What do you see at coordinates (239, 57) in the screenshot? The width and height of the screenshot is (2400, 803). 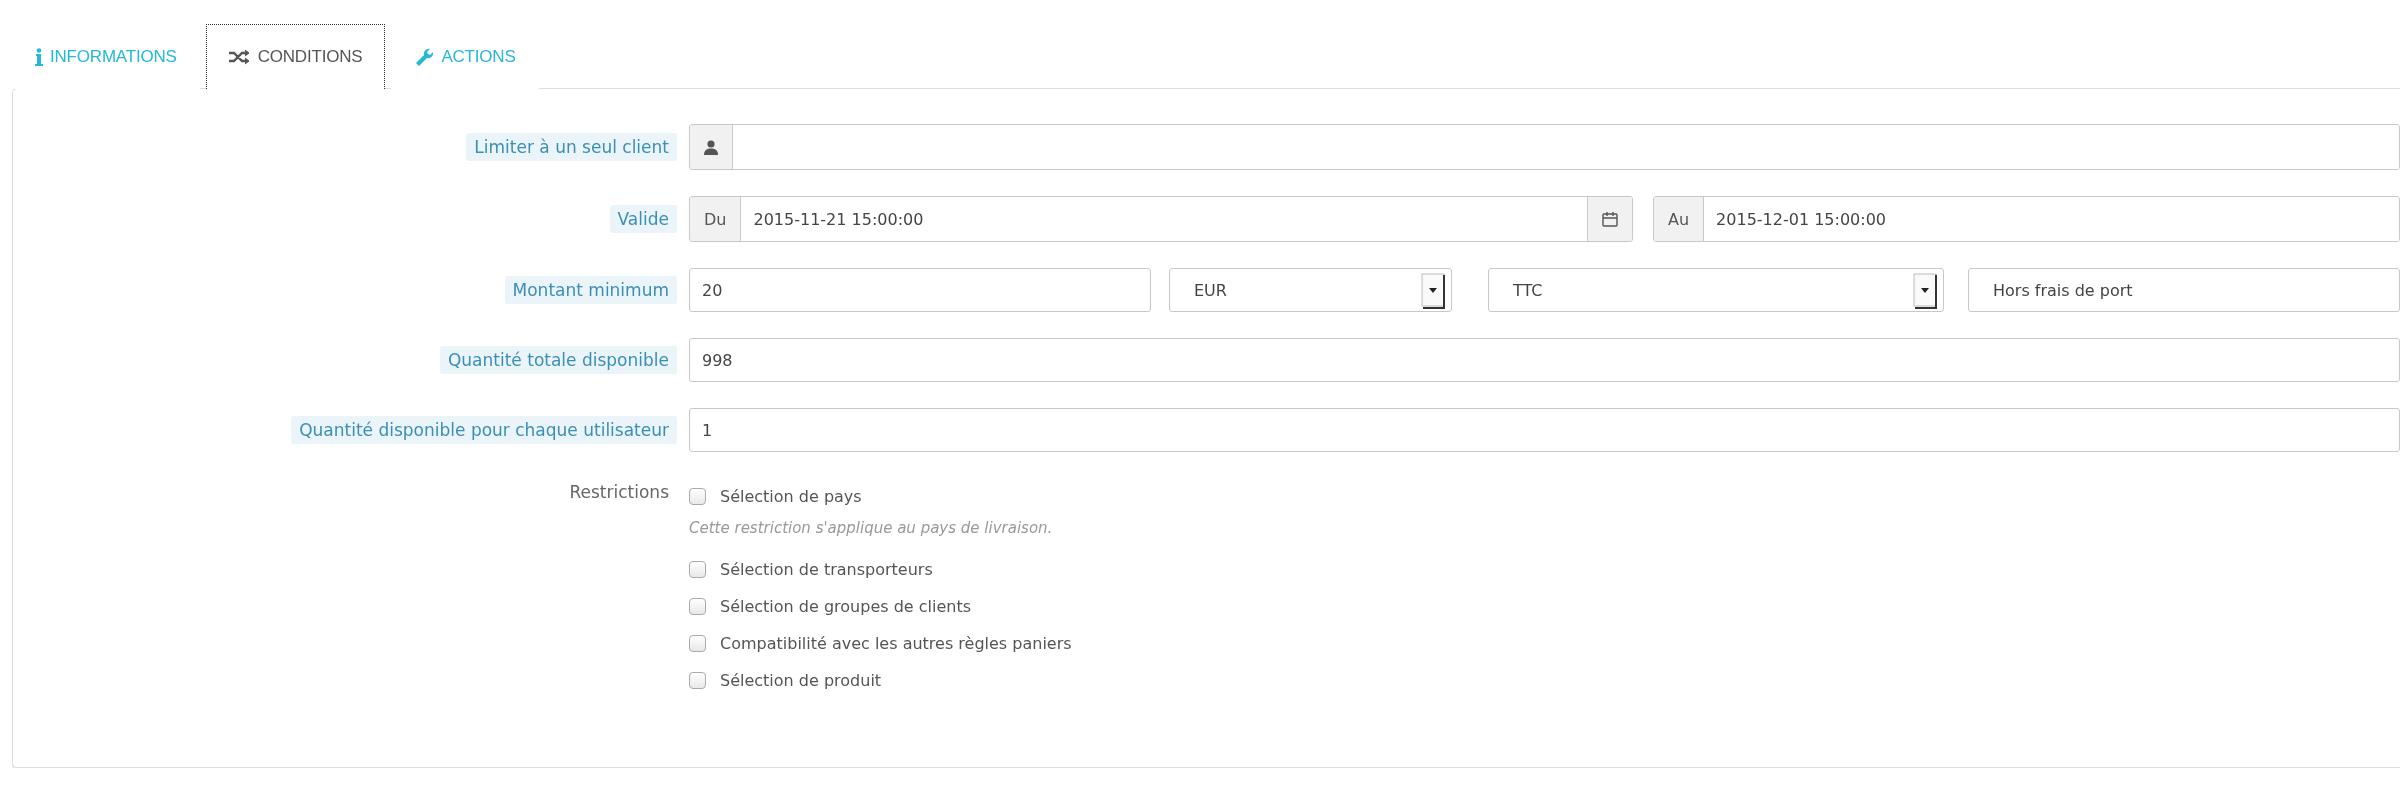 I see `shuffle-icon` at bounding box center [239, 57].